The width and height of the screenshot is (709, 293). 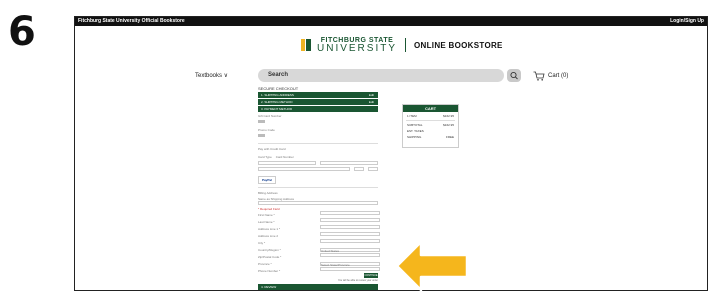 What do you see at coordinates (432, 266) in the screenshot?
I see `pointer-arrow-icon` at bounding box center [432, 266].